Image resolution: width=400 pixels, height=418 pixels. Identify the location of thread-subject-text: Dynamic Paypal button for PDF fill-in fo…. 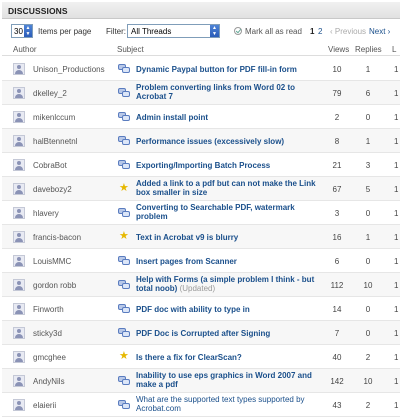
(216, 69).